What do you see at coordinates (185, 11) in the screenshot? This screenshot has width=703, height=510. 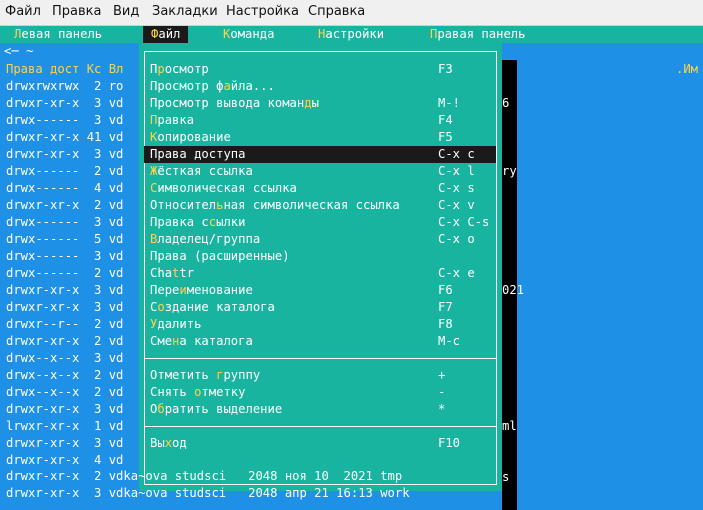 I see `app-menu-bookmarks: Закладки` at bounding box center [185, 11].